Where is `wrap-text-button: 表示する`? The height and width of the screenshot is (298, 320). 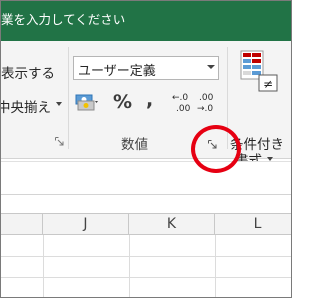
wrap-text-button: 表示する is located at coordinates (28, 72).